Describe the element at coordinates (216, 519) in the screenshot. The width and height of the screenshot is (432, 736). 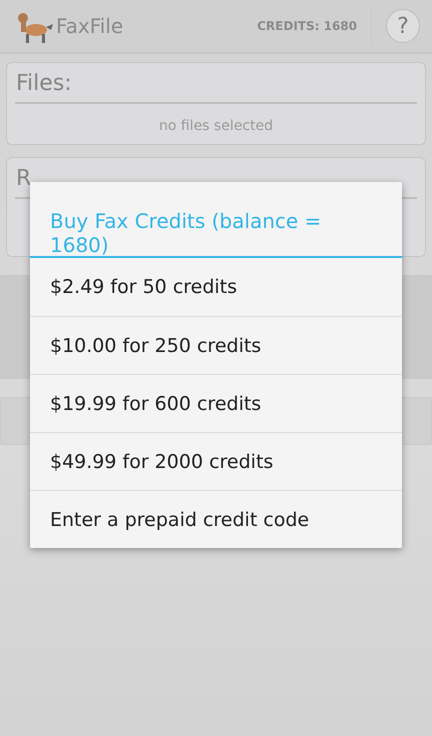
I see `credit-option: Enter a prepaid credit code` at that location.